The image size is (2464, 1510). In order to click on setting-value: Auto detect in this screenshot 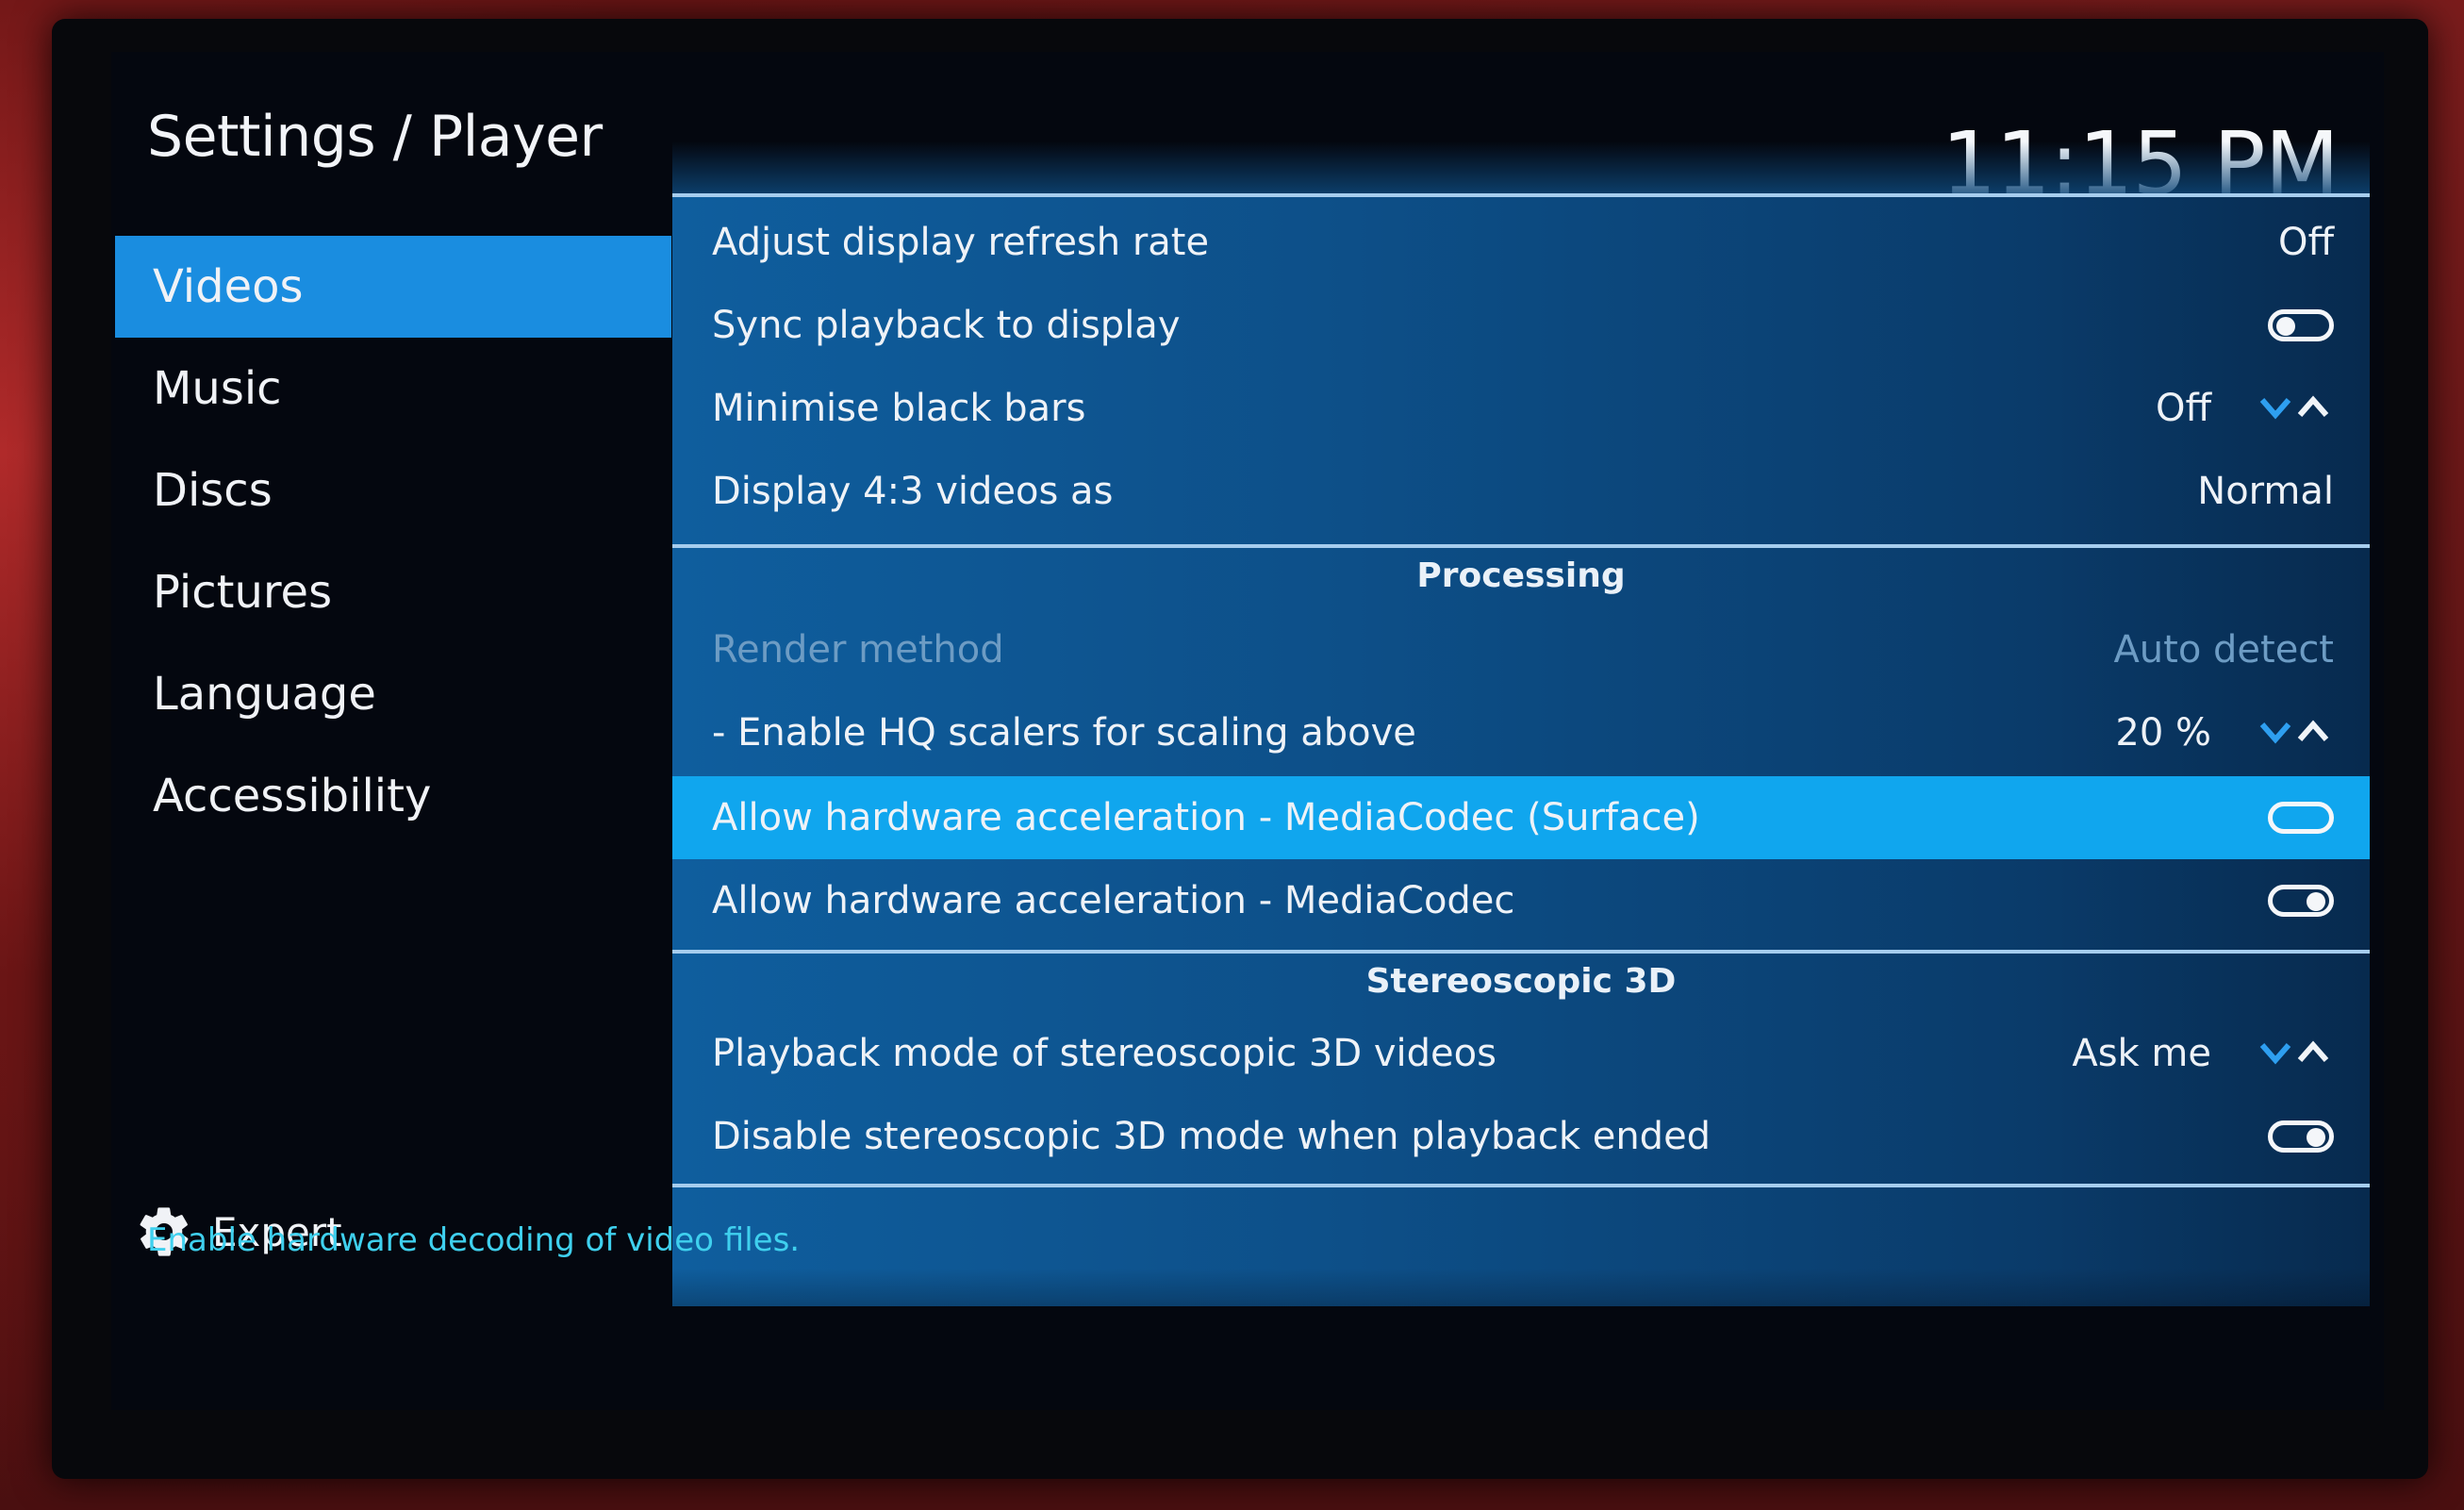, I will do `click(2223, 650)`.